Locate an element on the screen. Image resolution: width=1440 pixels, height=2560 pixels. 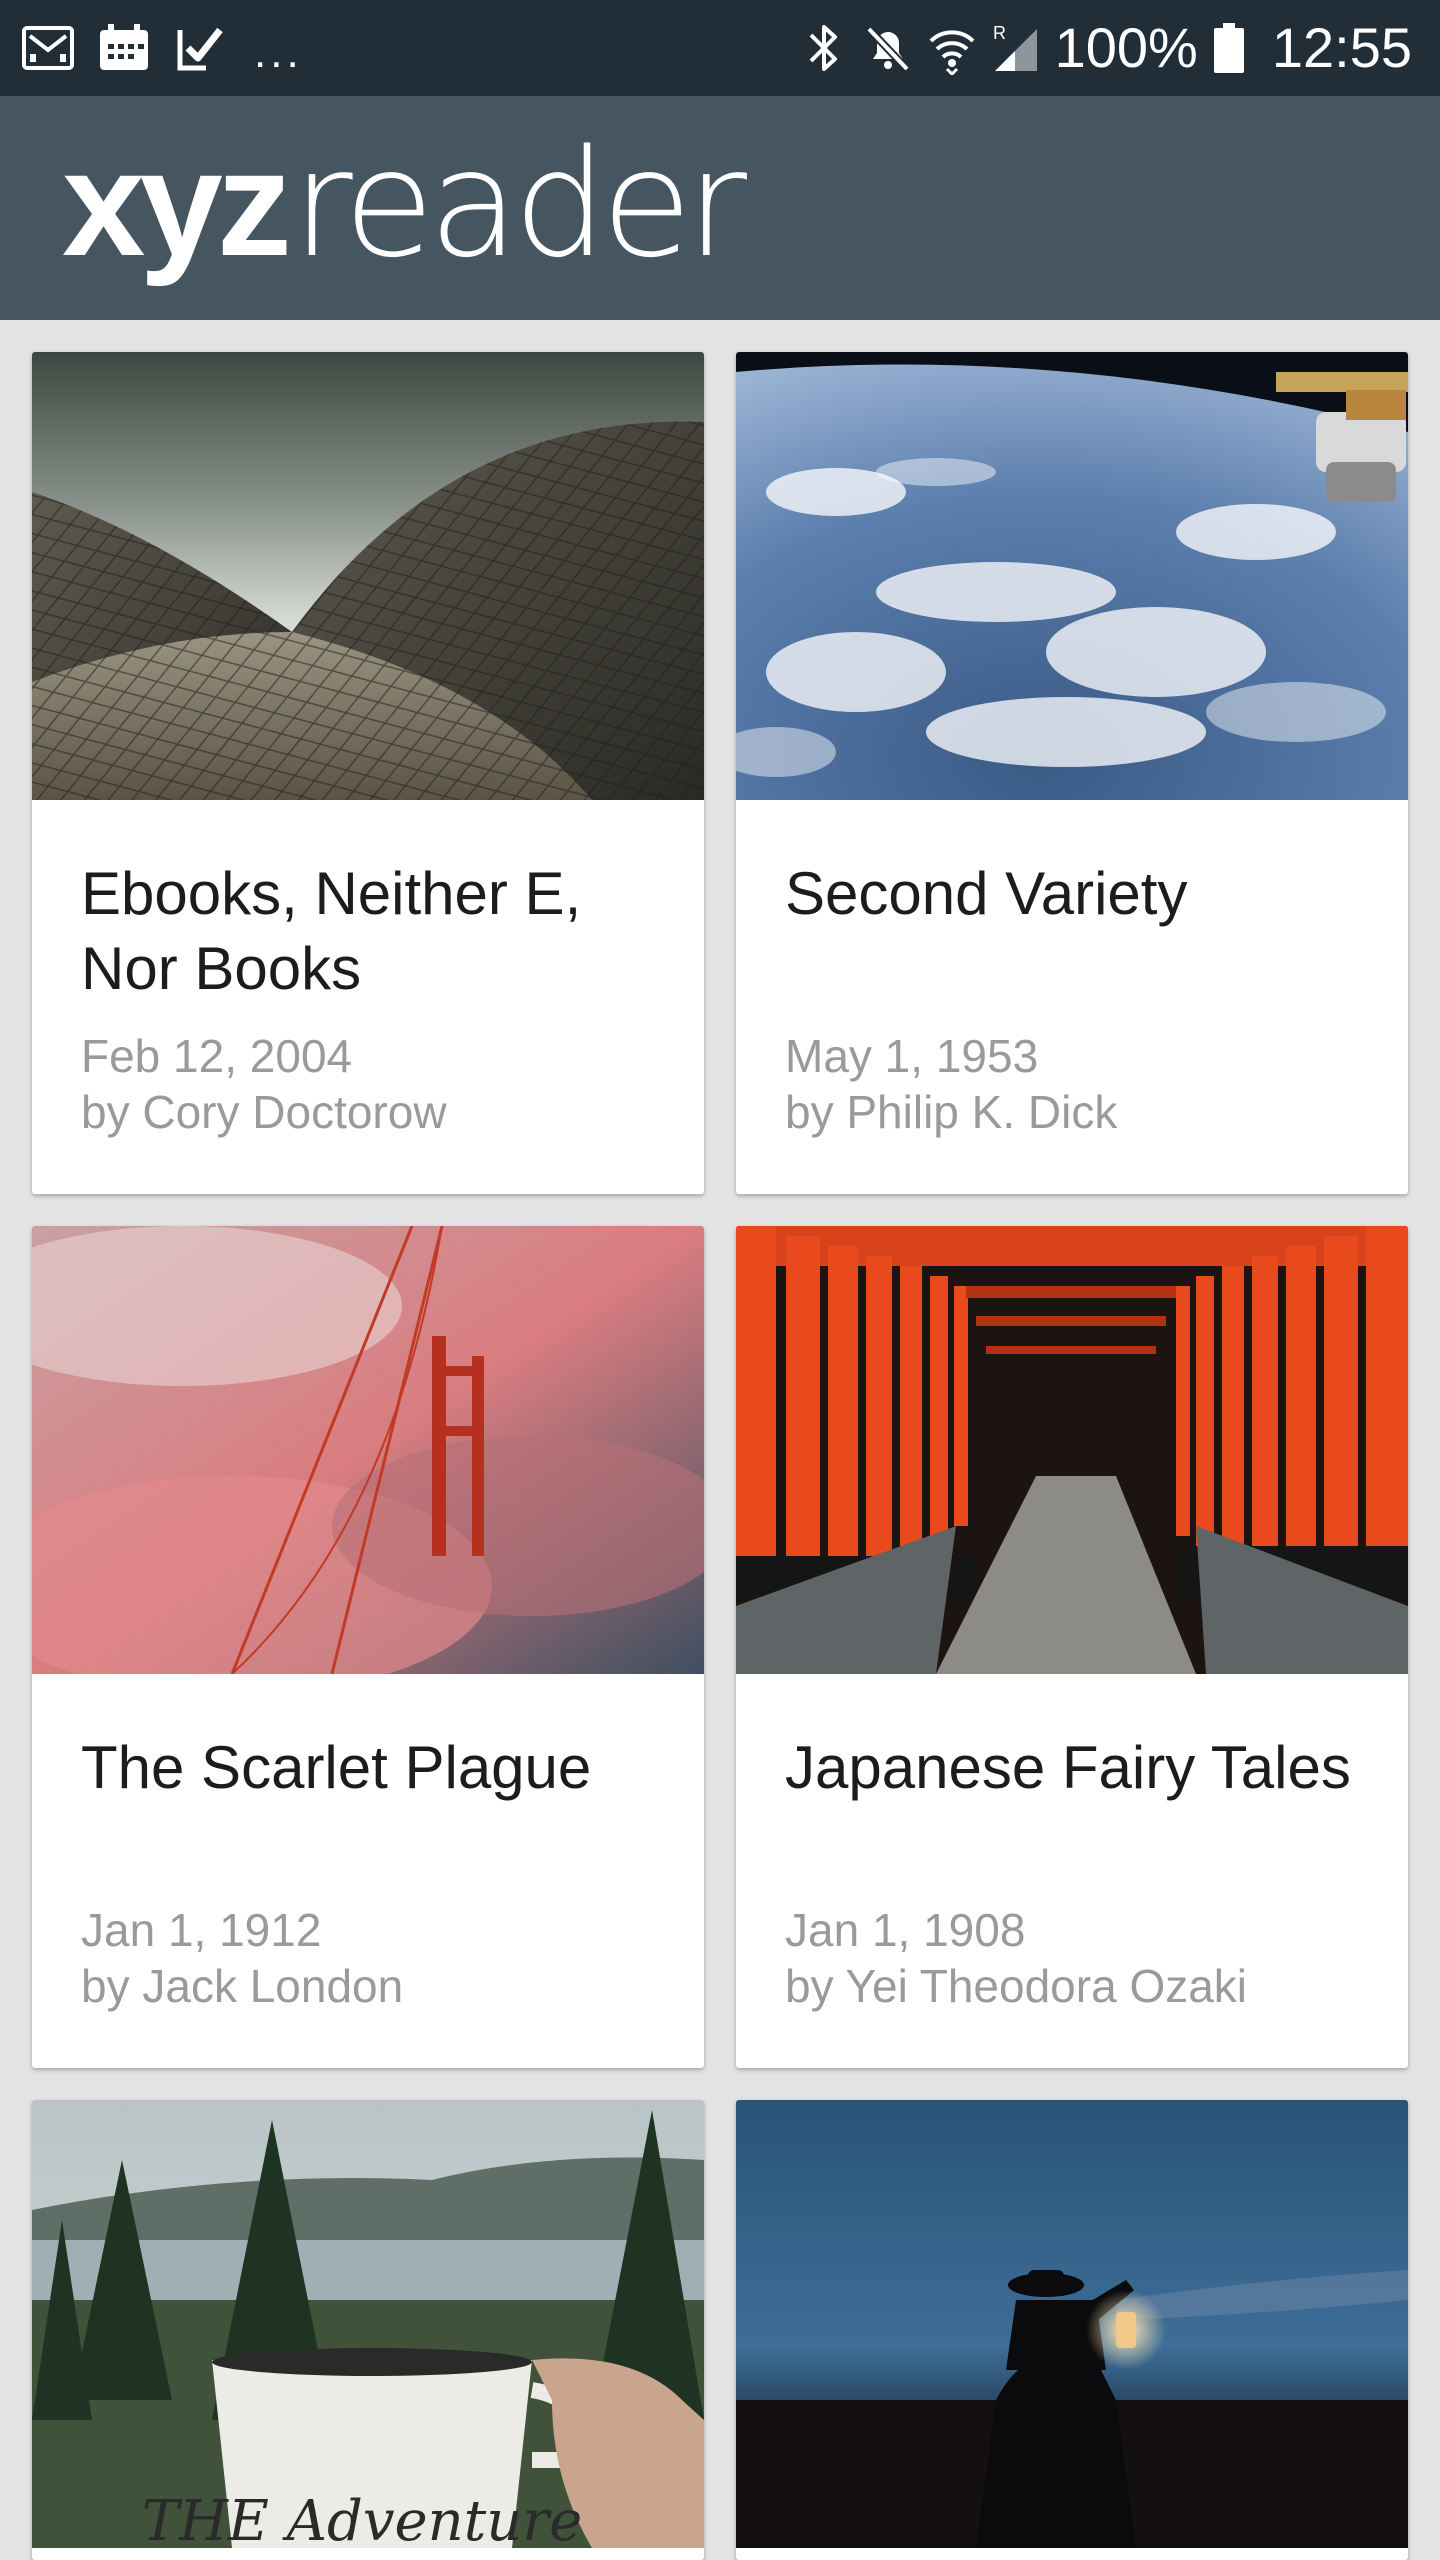
article-date: Jan 1, 1908 is located at coordinates (905, 1930).